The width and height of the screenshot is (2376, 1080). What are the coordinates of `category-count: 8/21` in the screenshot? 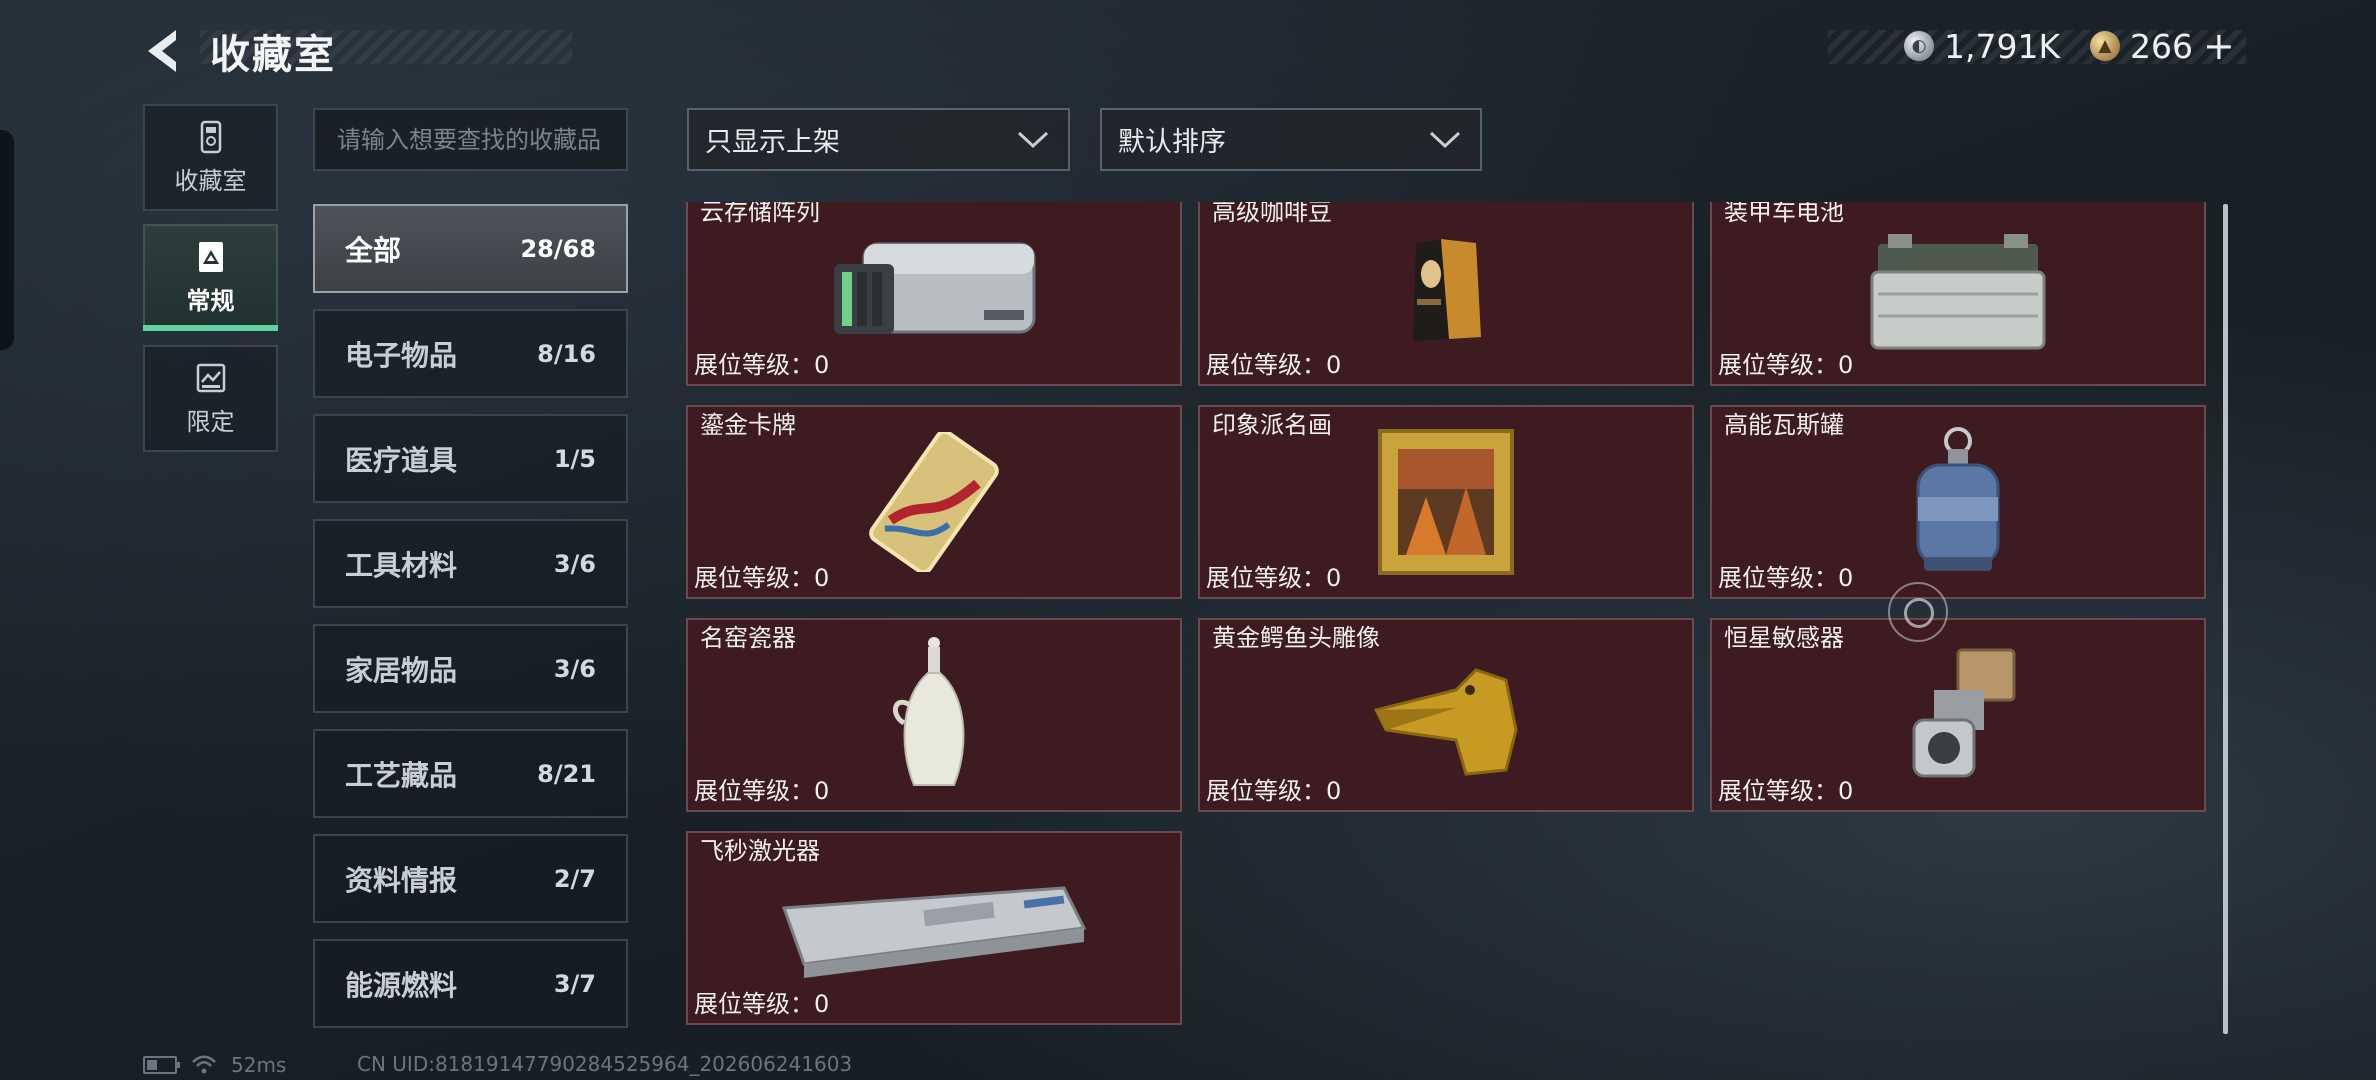 It's located at (566, 773).